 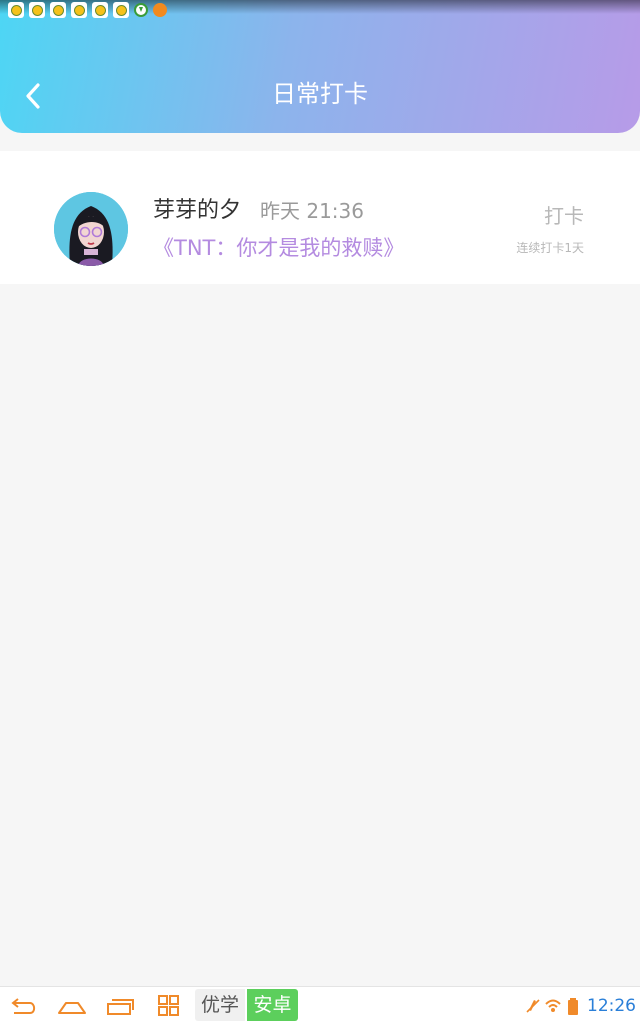 I want to click on system-tray: 12:26, so click(x=580, y=1006).